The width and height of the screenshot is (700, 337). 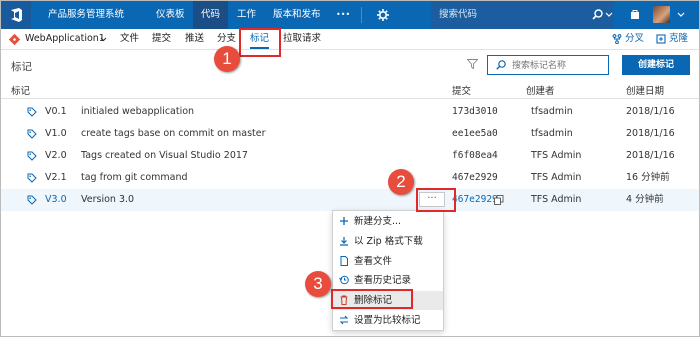 What do you see at coordinates (134, 177) in the screenshot?
I see `tag-message: tag from git command` at bounding box center [134, 177].